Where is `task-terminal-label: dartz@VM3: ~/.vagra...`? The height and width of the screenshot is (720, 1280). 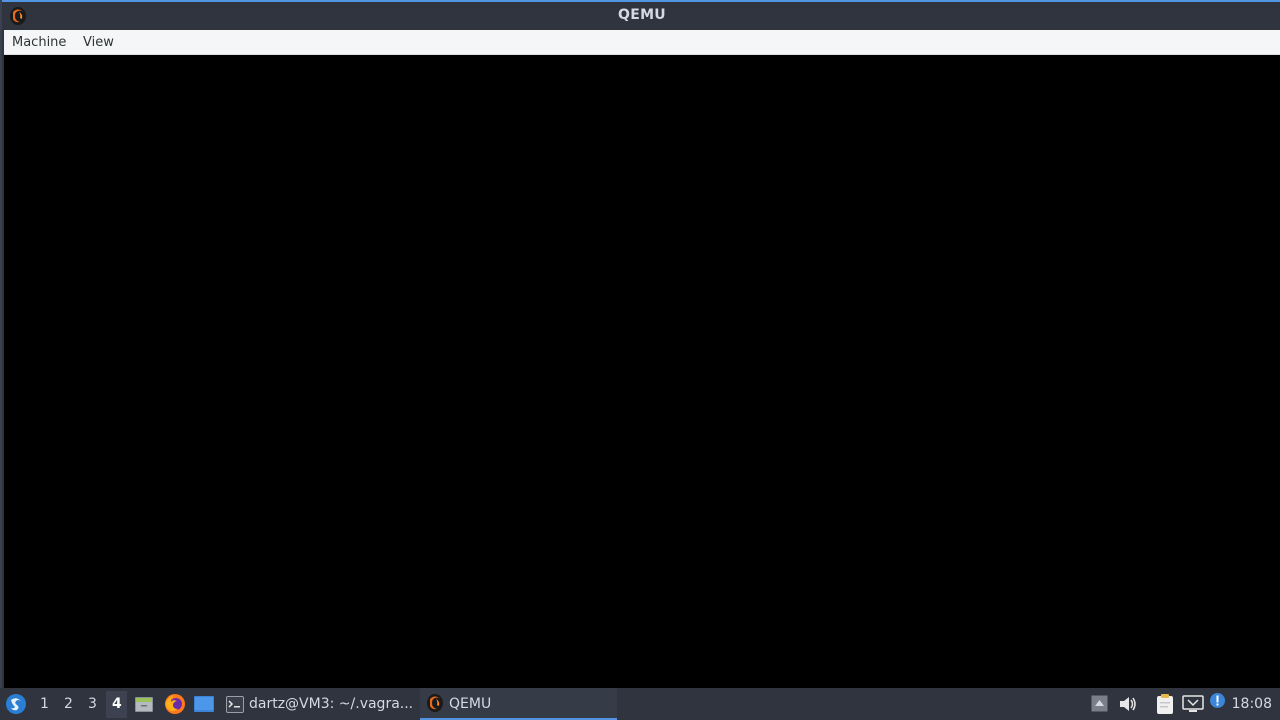
task-terminal-label: dartz@VM3: ~/.vagra... is located at coordinates (331, 704).